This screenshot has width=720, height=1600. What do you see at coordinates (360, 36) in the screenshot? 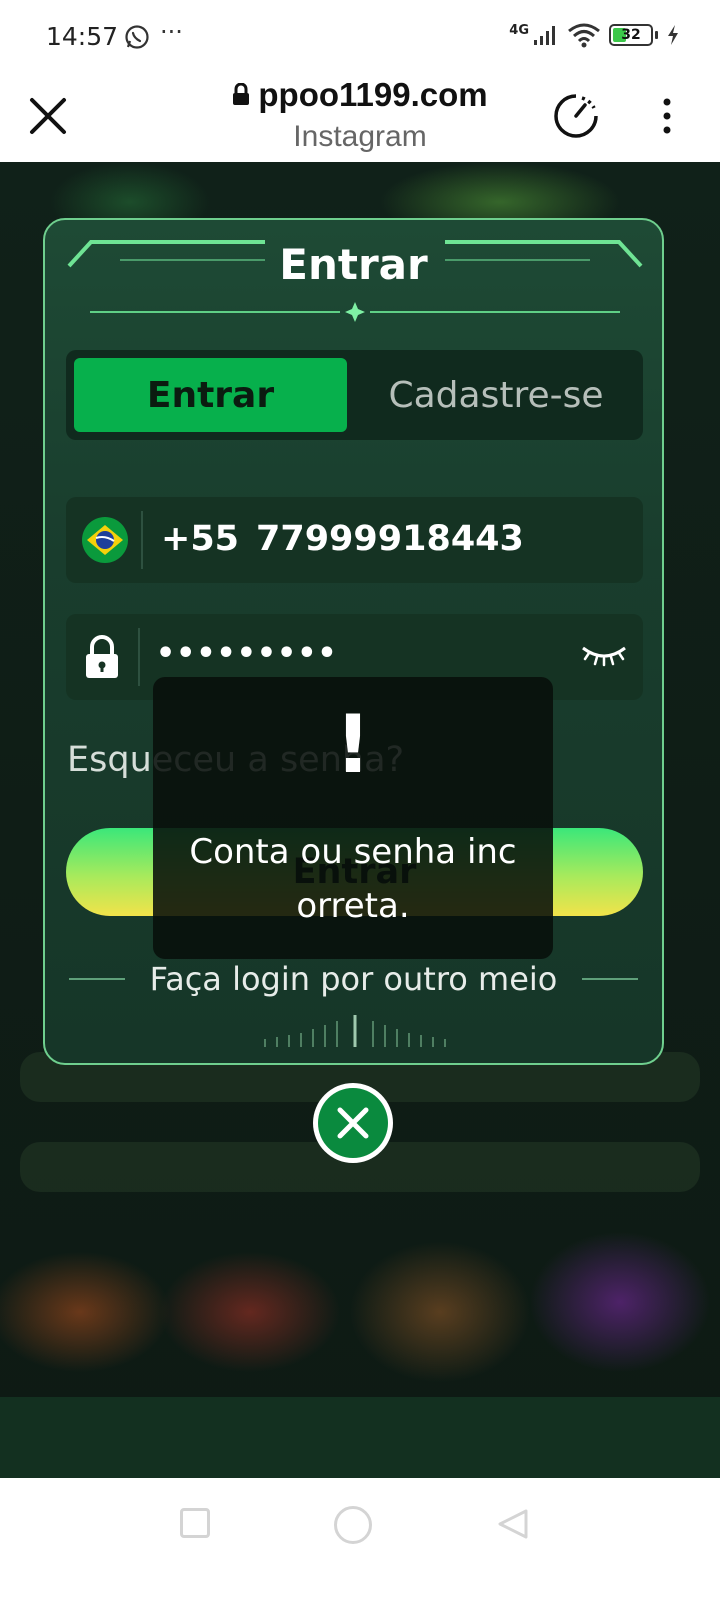
I see `status-bar: 14:57 ··· 4G 32` at bounding box center [360, 36].